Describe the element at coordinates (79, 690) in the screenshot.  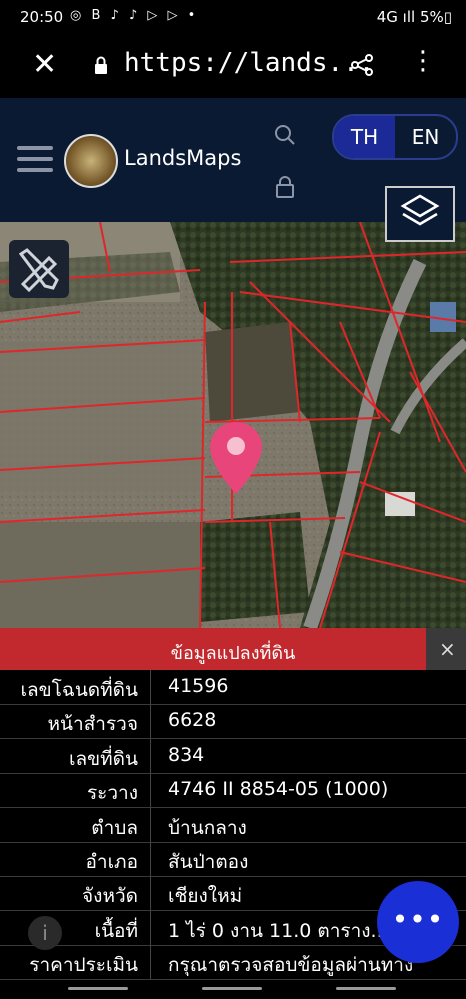
I see `info-row-label: เลขโฉนดที่ดิน` at that location.